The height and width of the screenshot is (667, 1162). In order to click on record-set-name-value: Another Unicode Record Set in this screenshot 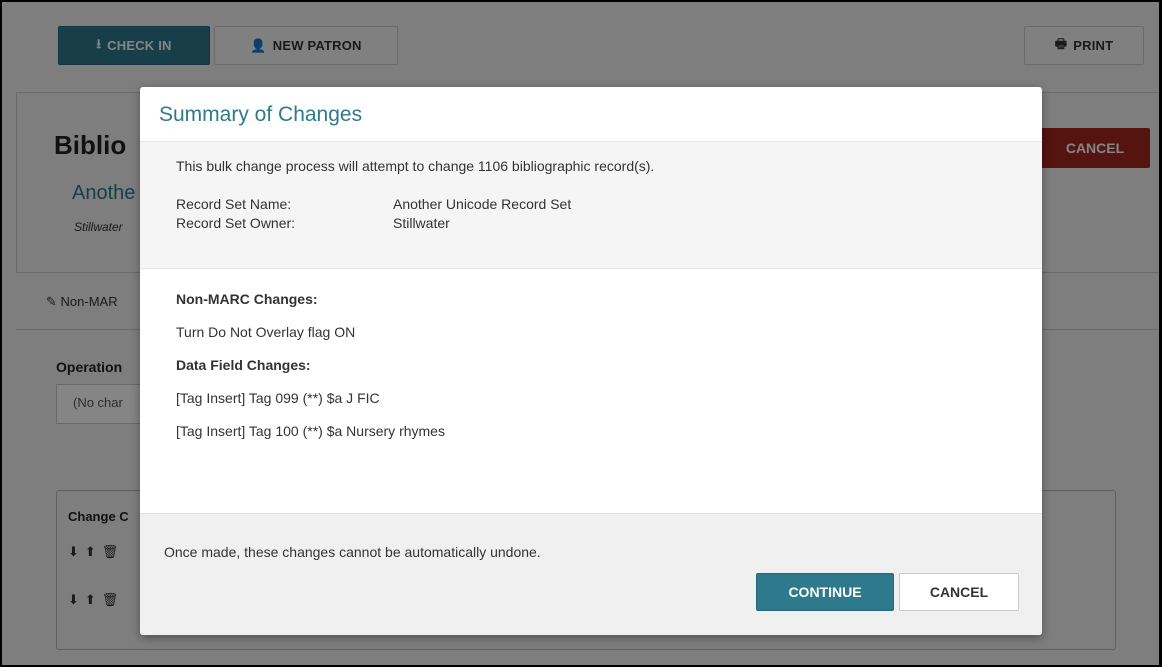, I will do `click(482, 204)`.